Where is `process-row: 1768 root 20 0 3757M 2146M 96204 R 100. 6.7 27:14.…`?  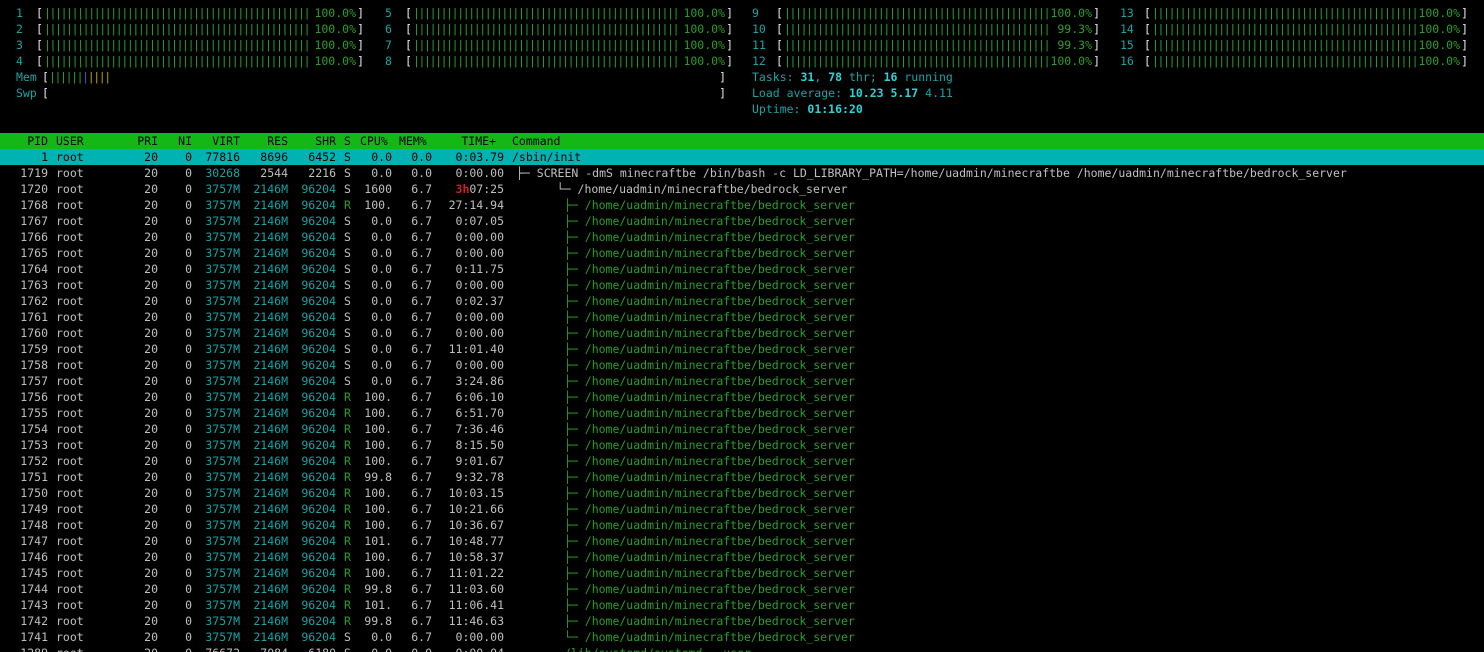
process-row: 1768 root 20 0 3757M 2146M 96204 R 100. 6.7 27:14.… is located at coordinates (742, 205).